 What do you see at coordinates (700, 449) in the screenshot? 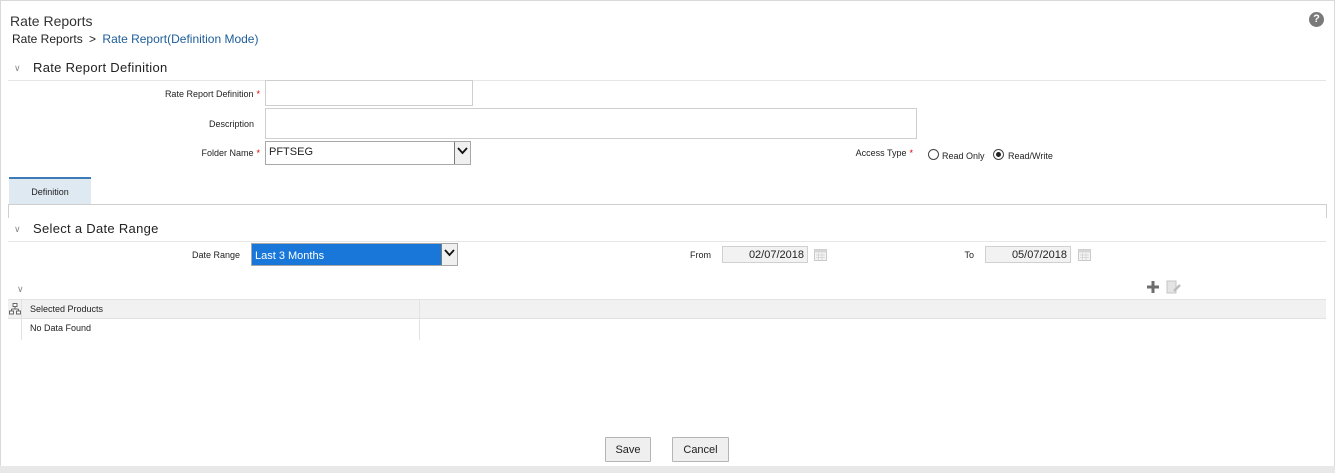
I see `cancel-button: Cancel` at bounding box center [700, 449].